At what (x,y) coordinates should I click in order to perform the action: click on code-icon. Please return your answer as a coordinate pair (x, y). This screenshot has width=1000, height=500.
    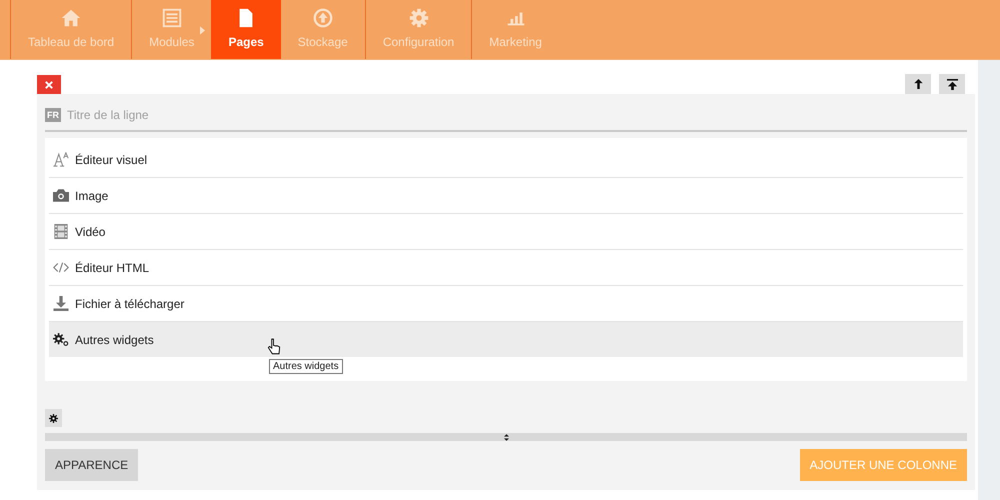
    Looking at the image, I should click on (61, 267).